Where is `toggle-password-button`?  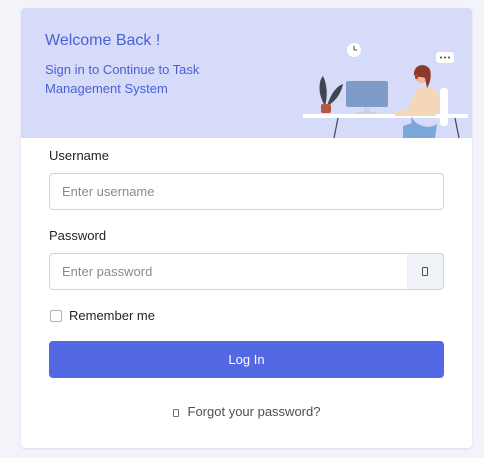 toggle-password-button is located at coordinates (425, 271).